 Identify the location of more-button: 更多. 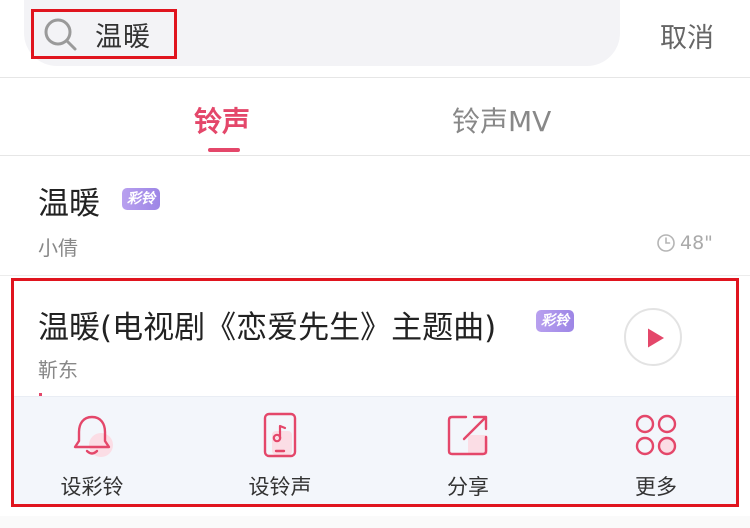
(656, 451).